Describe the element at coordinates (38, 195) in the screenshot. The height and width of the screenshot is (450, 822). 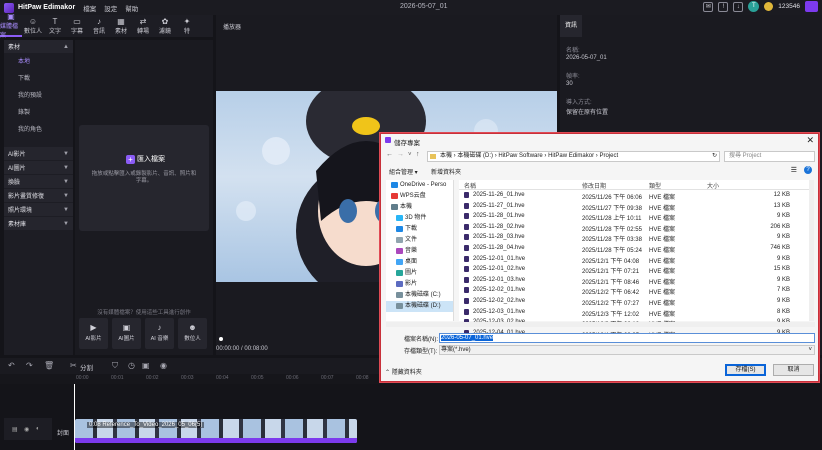
I see `sidebar-section-enhance: 影片畫質修復 ▼` at that location.